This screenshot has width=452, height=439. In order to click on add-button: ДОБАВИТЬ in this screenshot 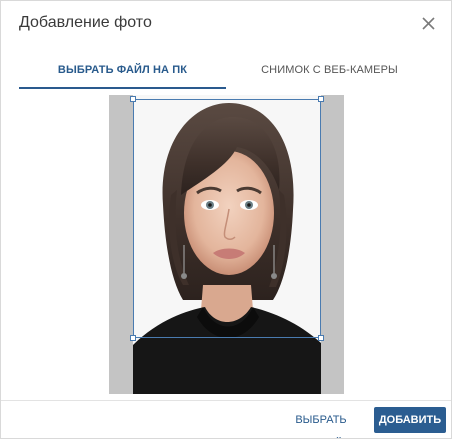, I will do `click(410, 420)`.